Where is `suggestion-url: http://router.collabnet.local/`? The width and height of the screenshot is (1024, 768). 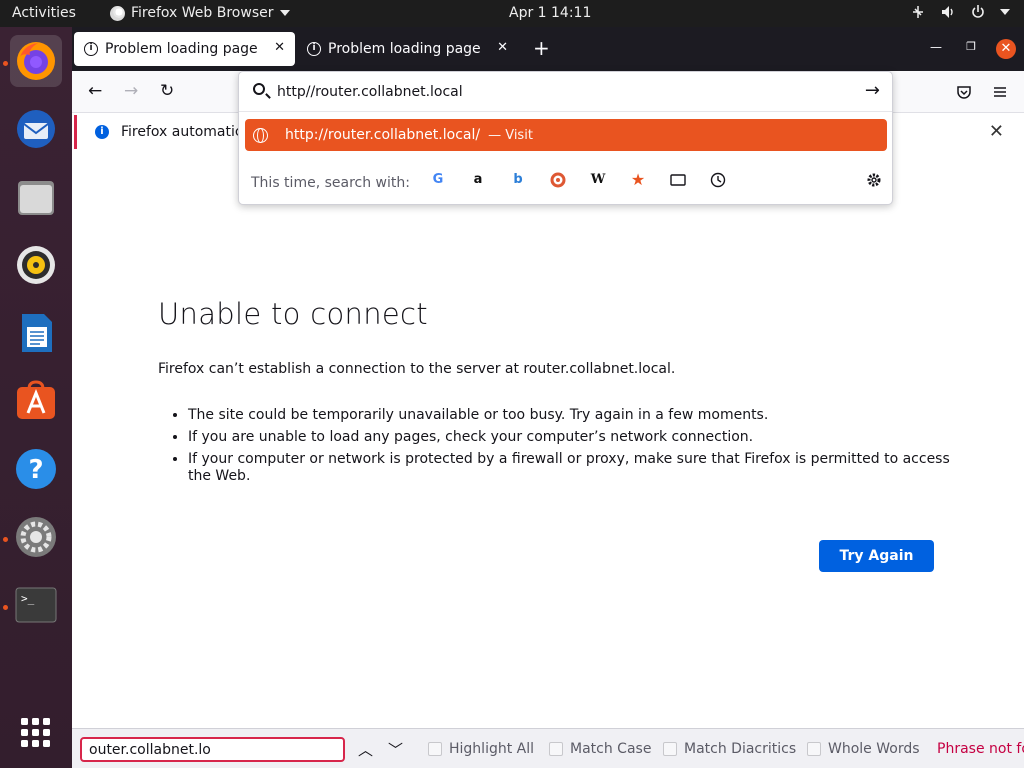 suggestion-url: http://router.collabnet.local/ is located at coordinates (383, 135).